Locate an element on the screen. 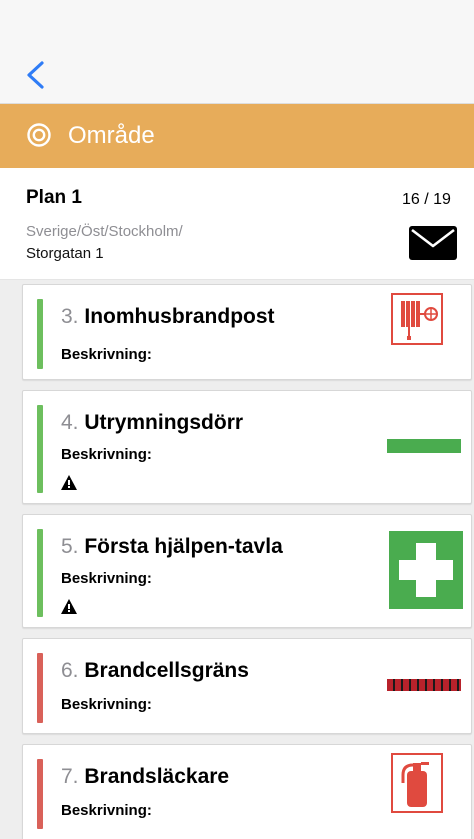 The image size is (474, 839). item-title: 4. Utrymningsdörr is located at coordinates (152, 423).